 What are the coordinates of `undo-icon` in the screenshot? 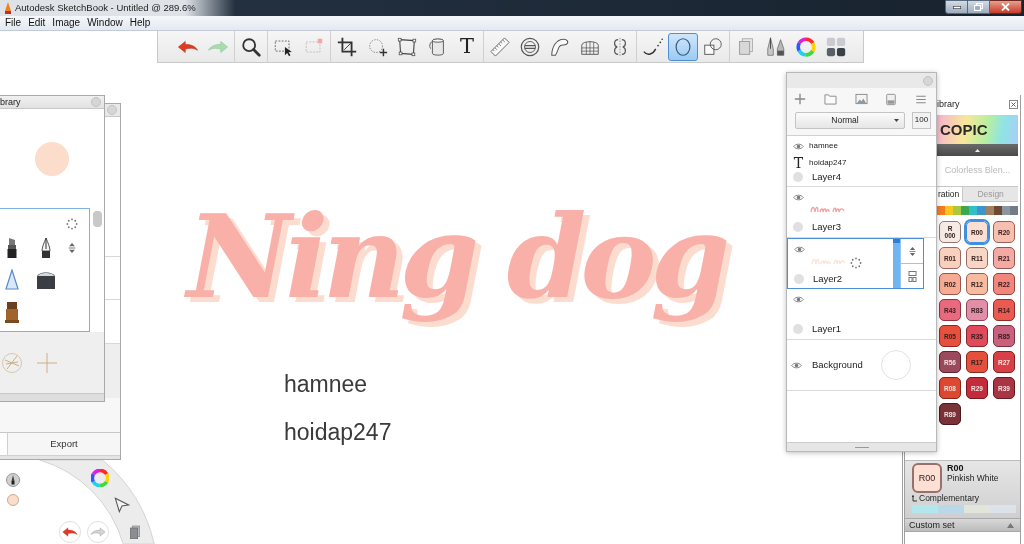 It's located at (70, 532).